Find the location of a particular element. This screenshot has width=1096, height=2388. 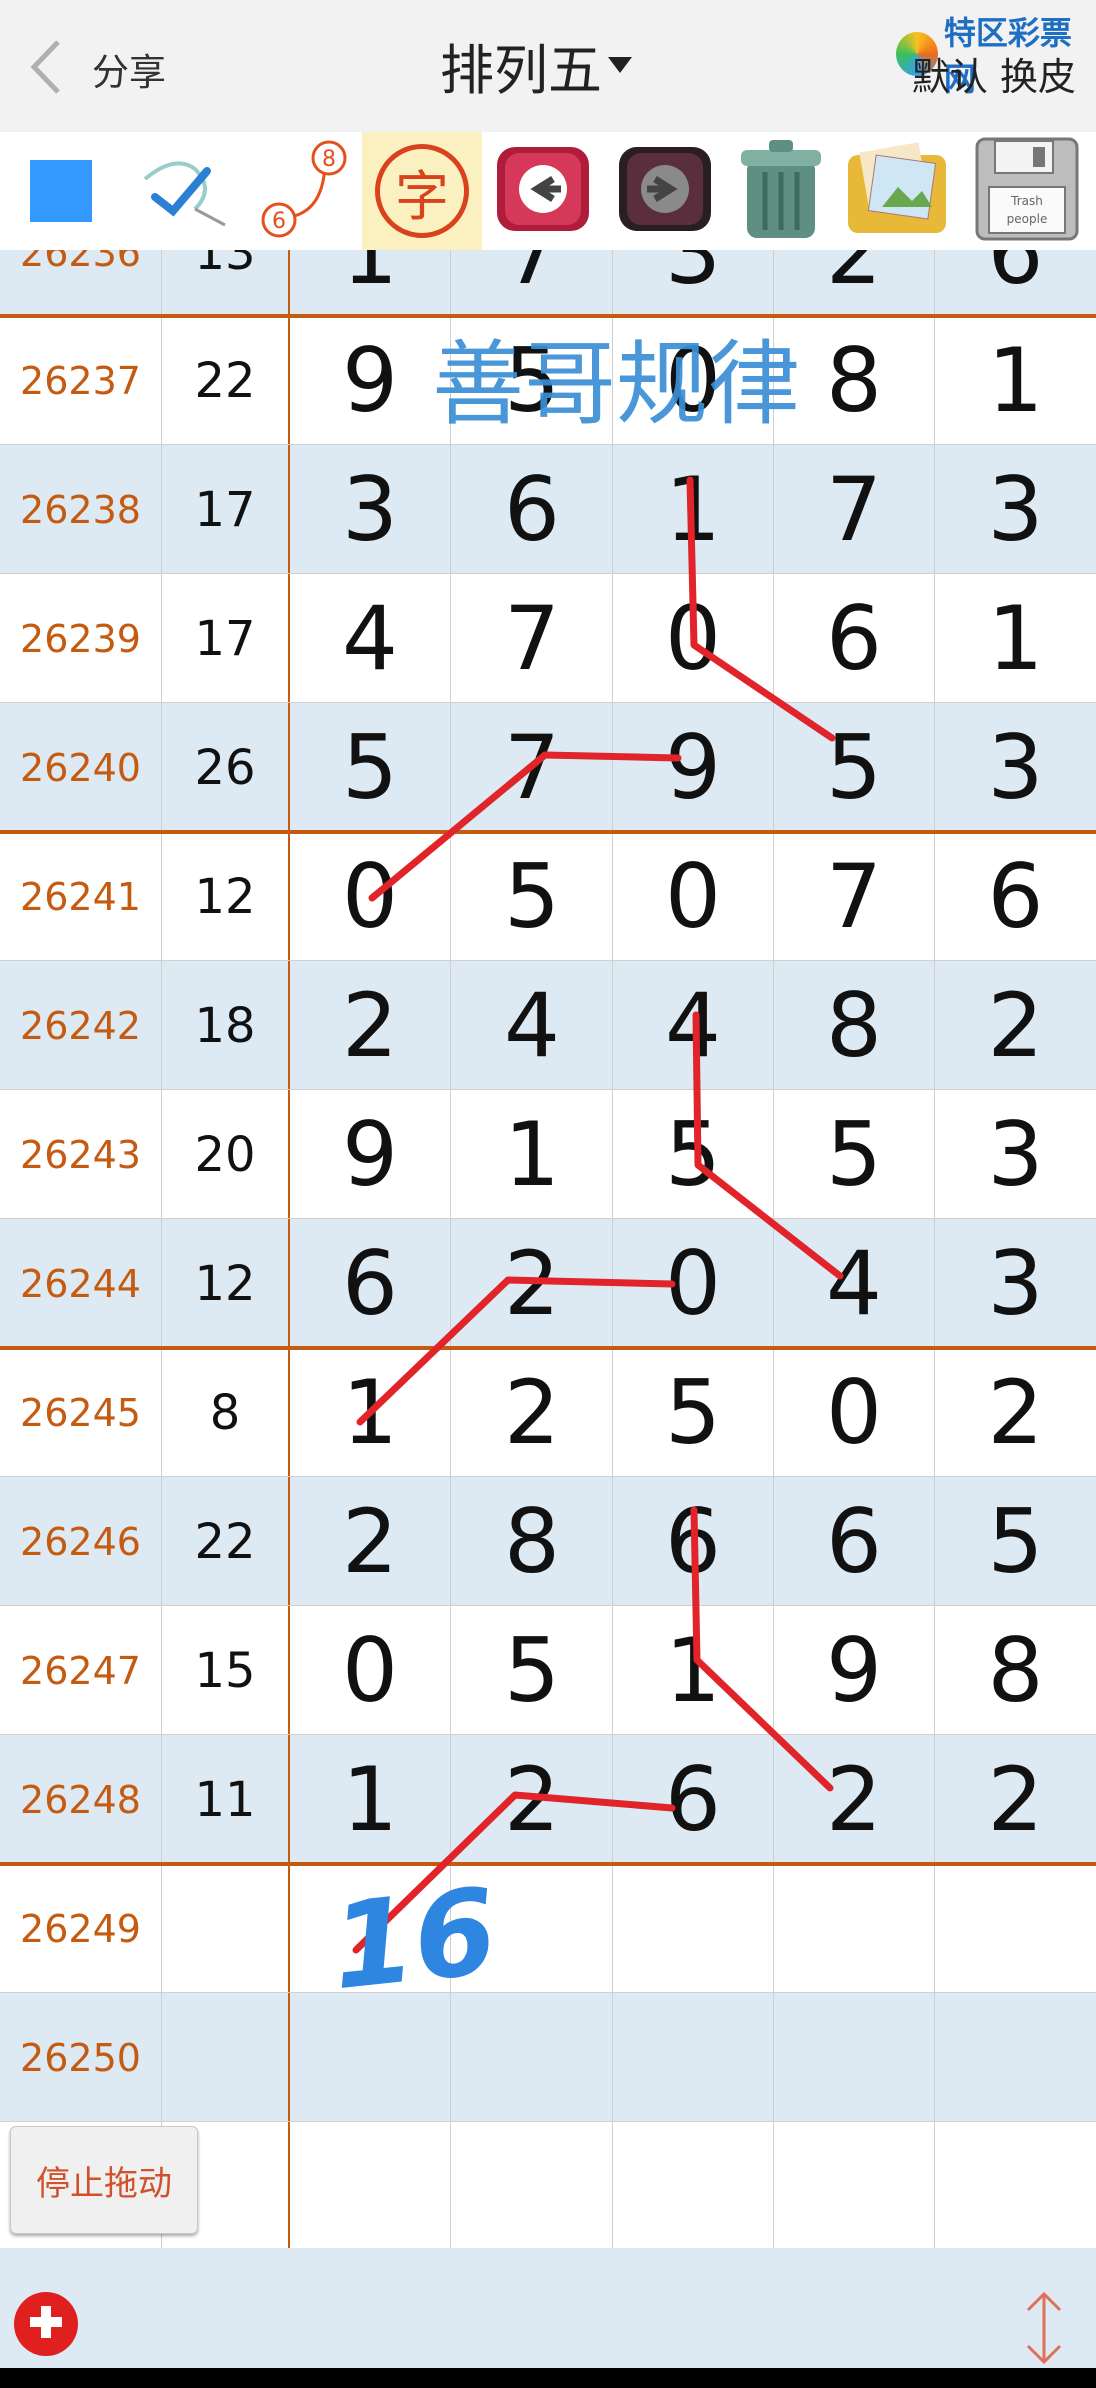

table-row: 26238 17 3 6 1 7 3 is located at coordinates (548, 509).